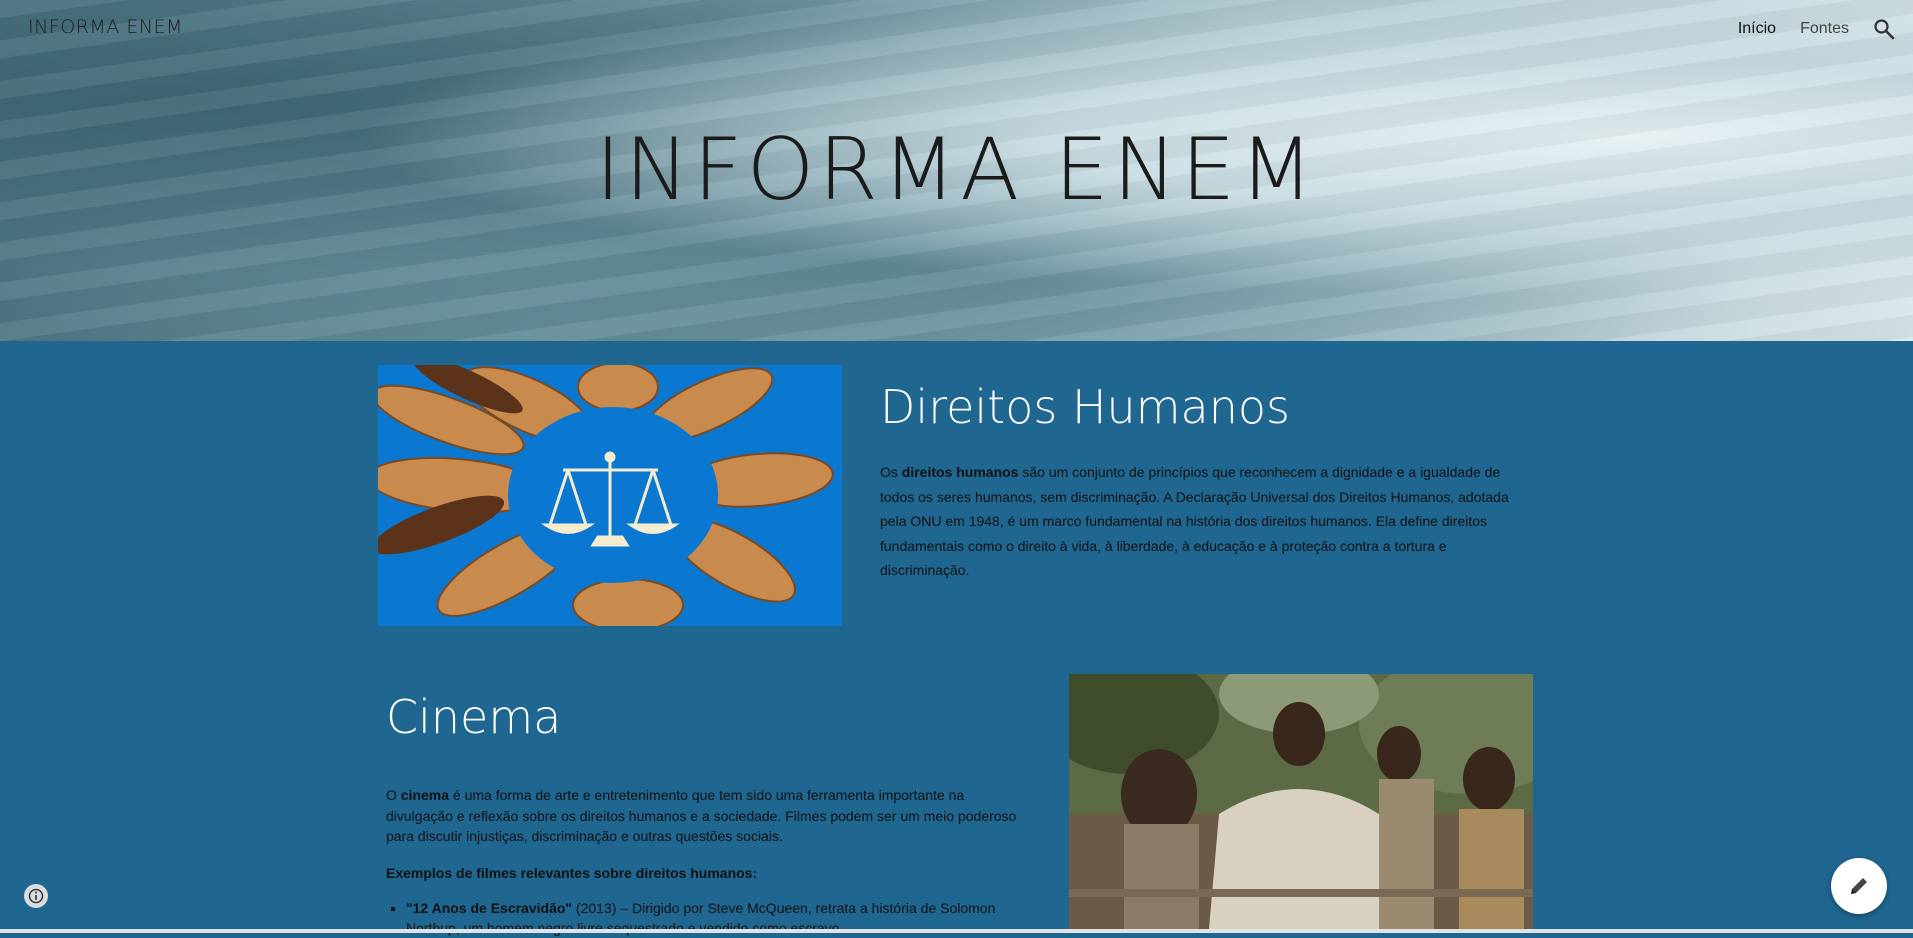  Describe the element at coordinates (425, 795) in the screenshot. I see `cinema-bold-term: cinema` at that location.